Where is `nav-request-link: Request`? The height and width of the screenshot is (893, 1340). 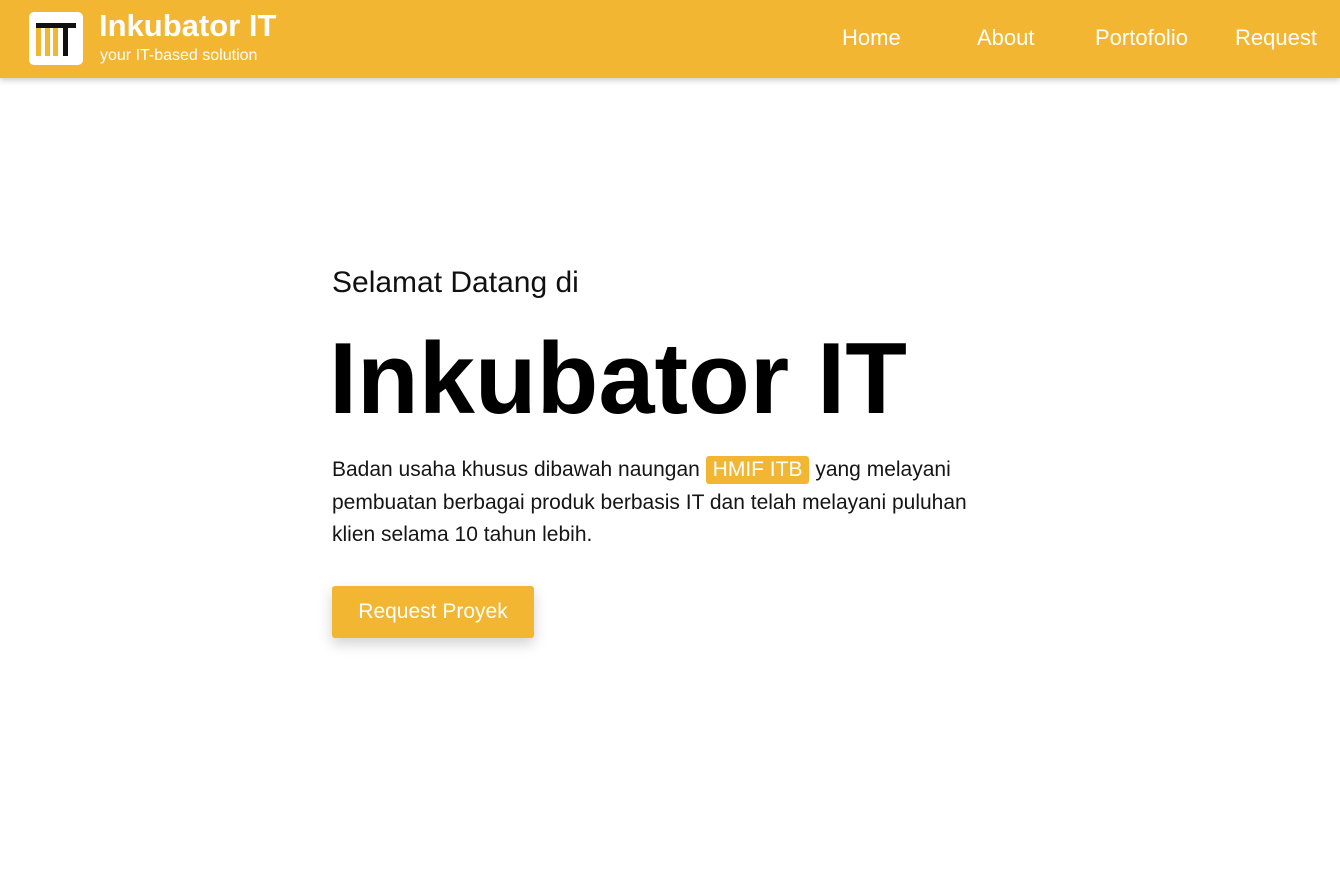
nav-request-link: Request is located at coordinates (1276, 38).